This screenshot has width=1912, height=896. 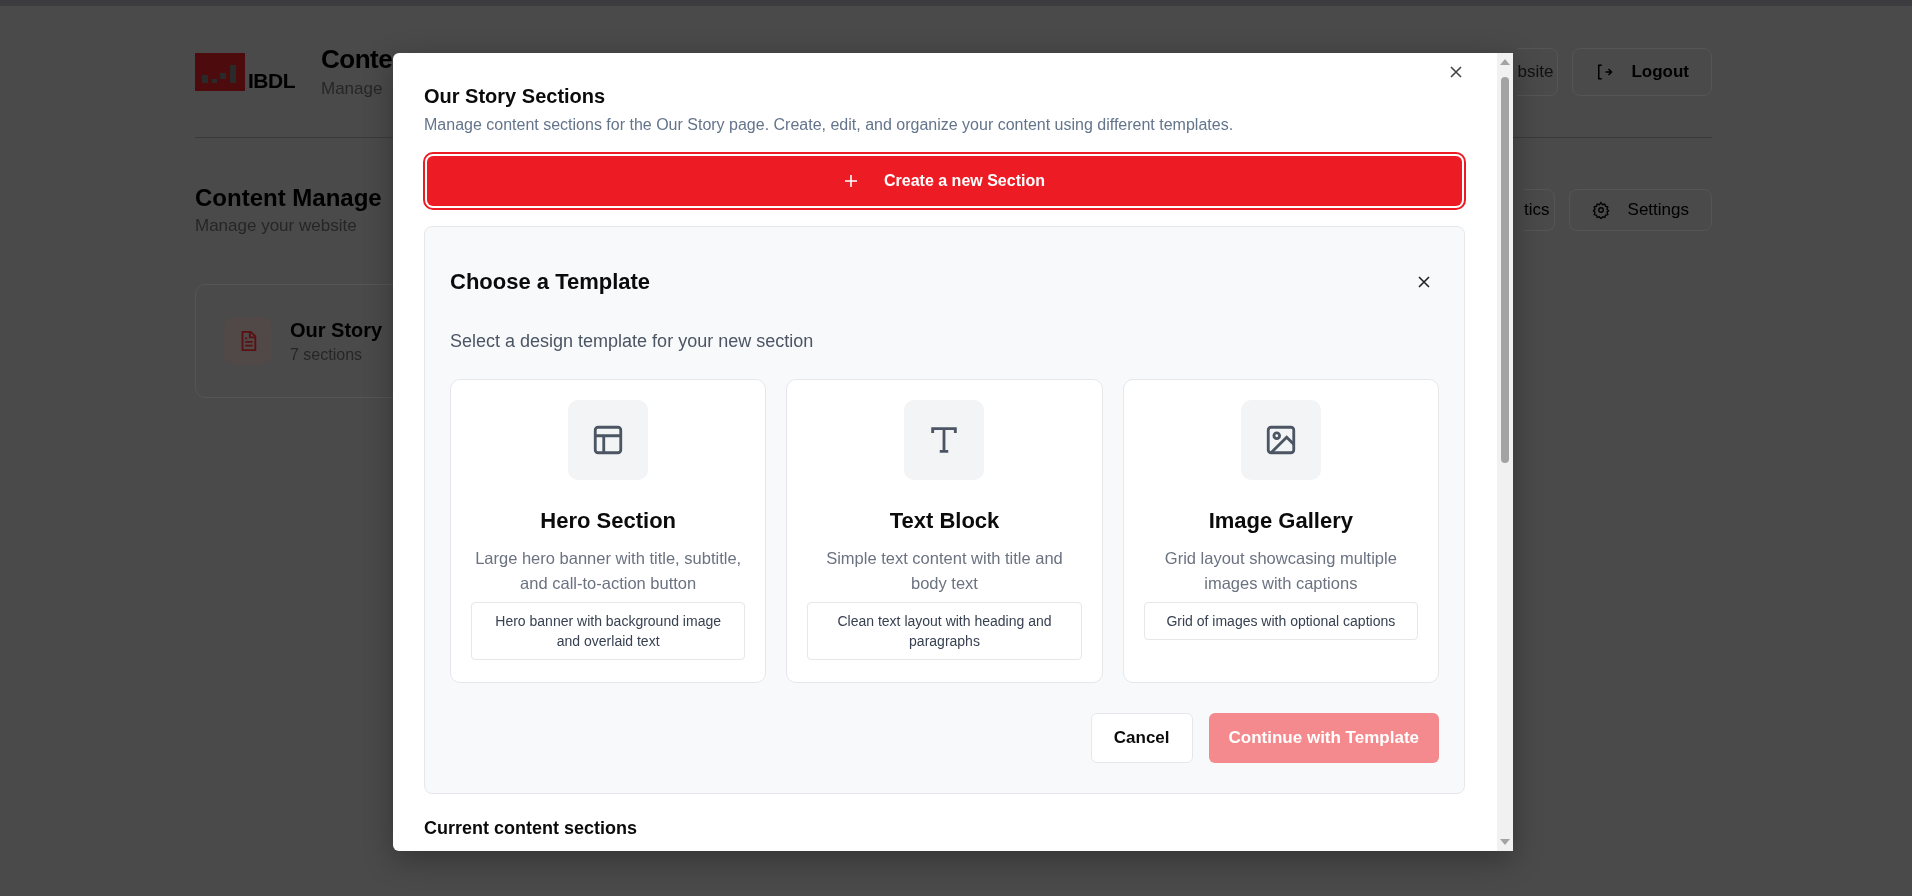 What do you see at coordinates (608, 631) in the screenshot?
I see `template-example: Hero banner with background image and overlaid text` at bounding box center [608, 631].